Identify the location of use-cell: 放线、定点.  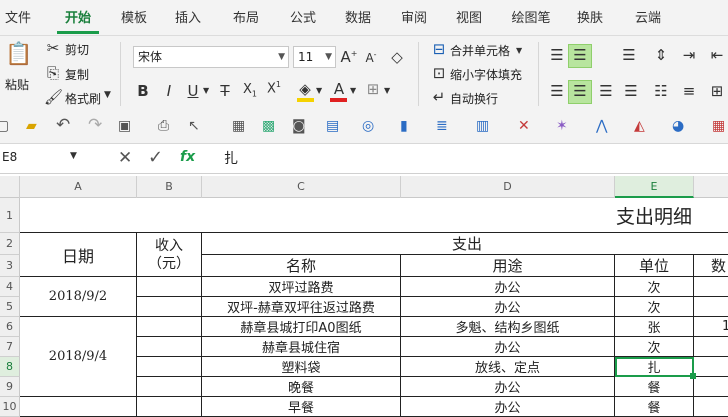
(508, 367).